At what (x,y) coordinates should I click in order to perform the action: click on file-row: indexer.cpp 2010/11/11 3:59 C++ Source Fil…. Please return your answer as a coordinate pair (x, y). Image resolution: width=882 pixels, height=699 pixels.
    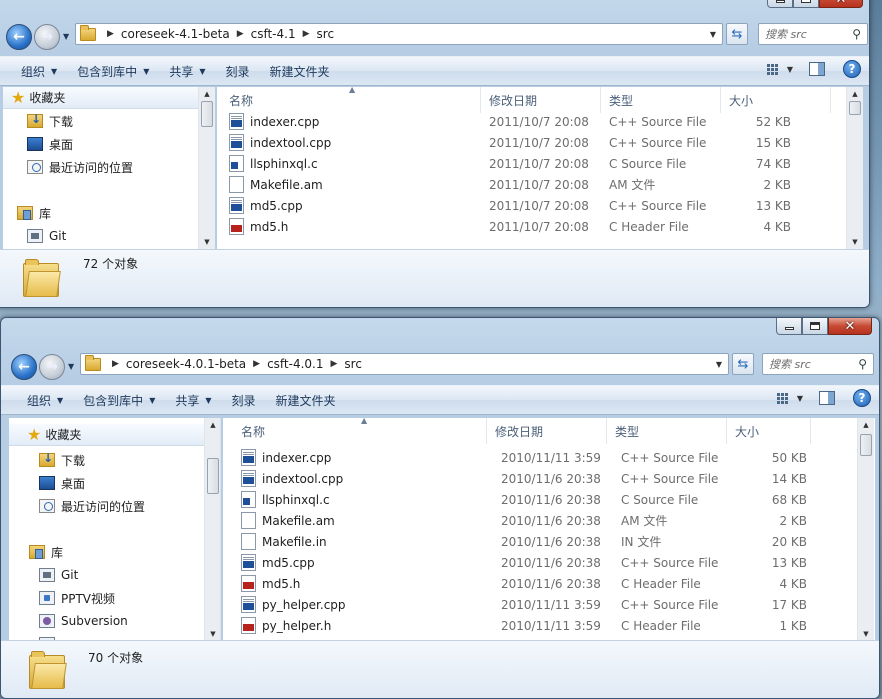
    Looking at the image, I should click on (533, 457).